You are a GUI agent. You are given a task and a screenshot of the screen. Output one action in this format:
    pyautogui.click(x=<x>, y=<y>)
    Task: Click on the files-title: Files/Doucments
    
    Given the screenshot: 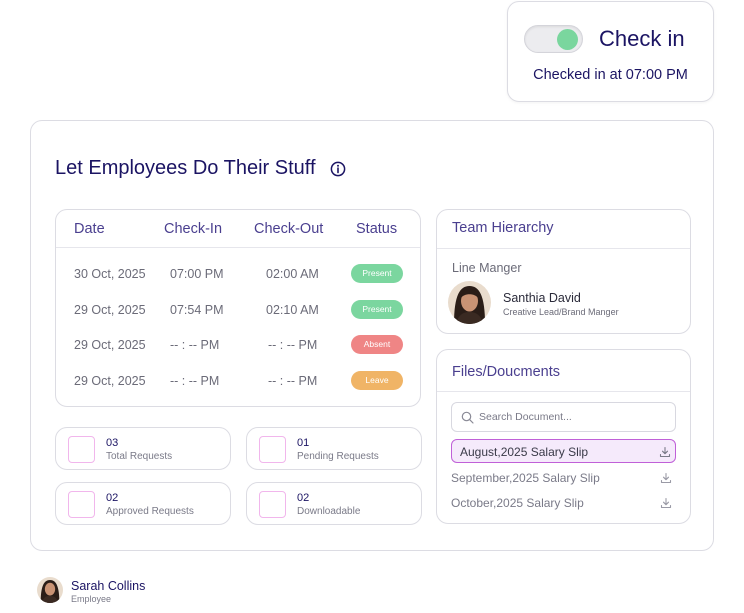 What is the action you would take?
    pyautogui.click(x=506, y=372)
    